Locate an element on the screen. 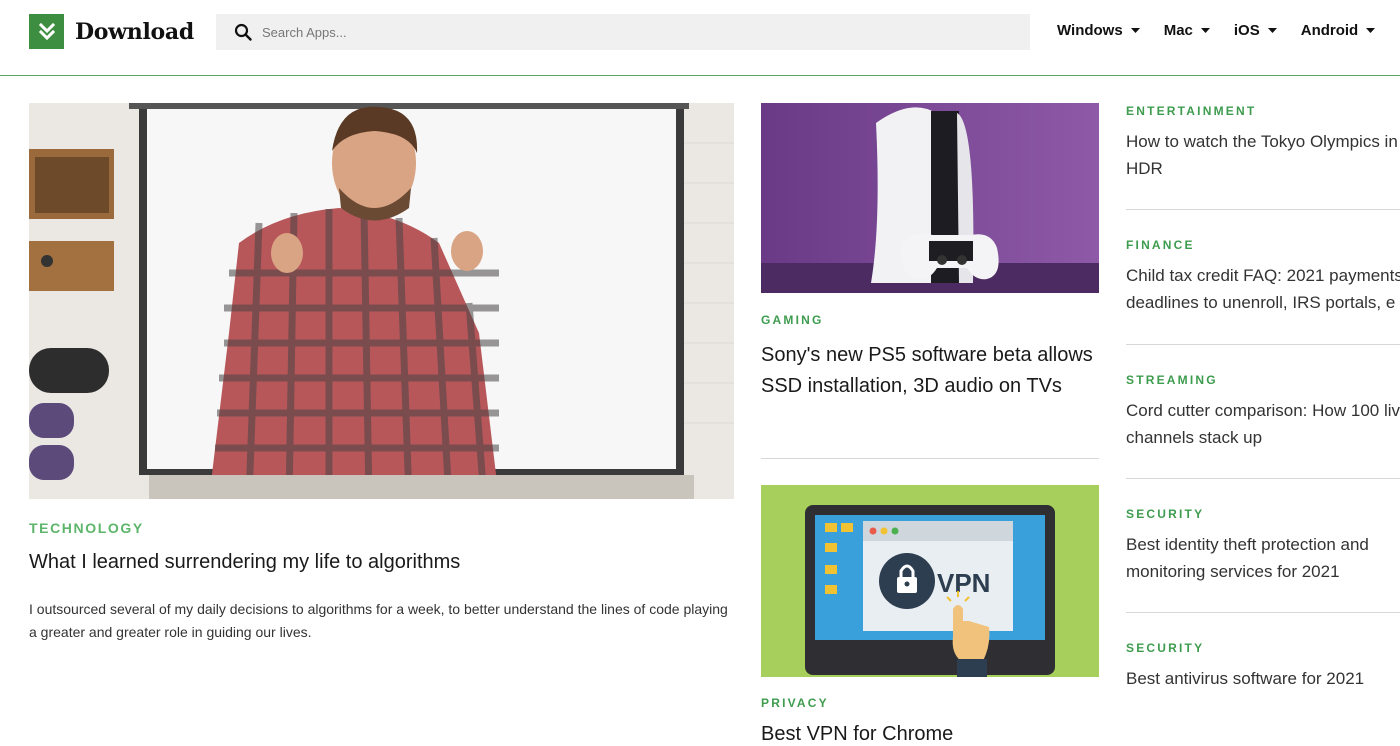 The image size is (1400, 746). hero-category: TECHNOLOGY is located at coordinates (86, 528).